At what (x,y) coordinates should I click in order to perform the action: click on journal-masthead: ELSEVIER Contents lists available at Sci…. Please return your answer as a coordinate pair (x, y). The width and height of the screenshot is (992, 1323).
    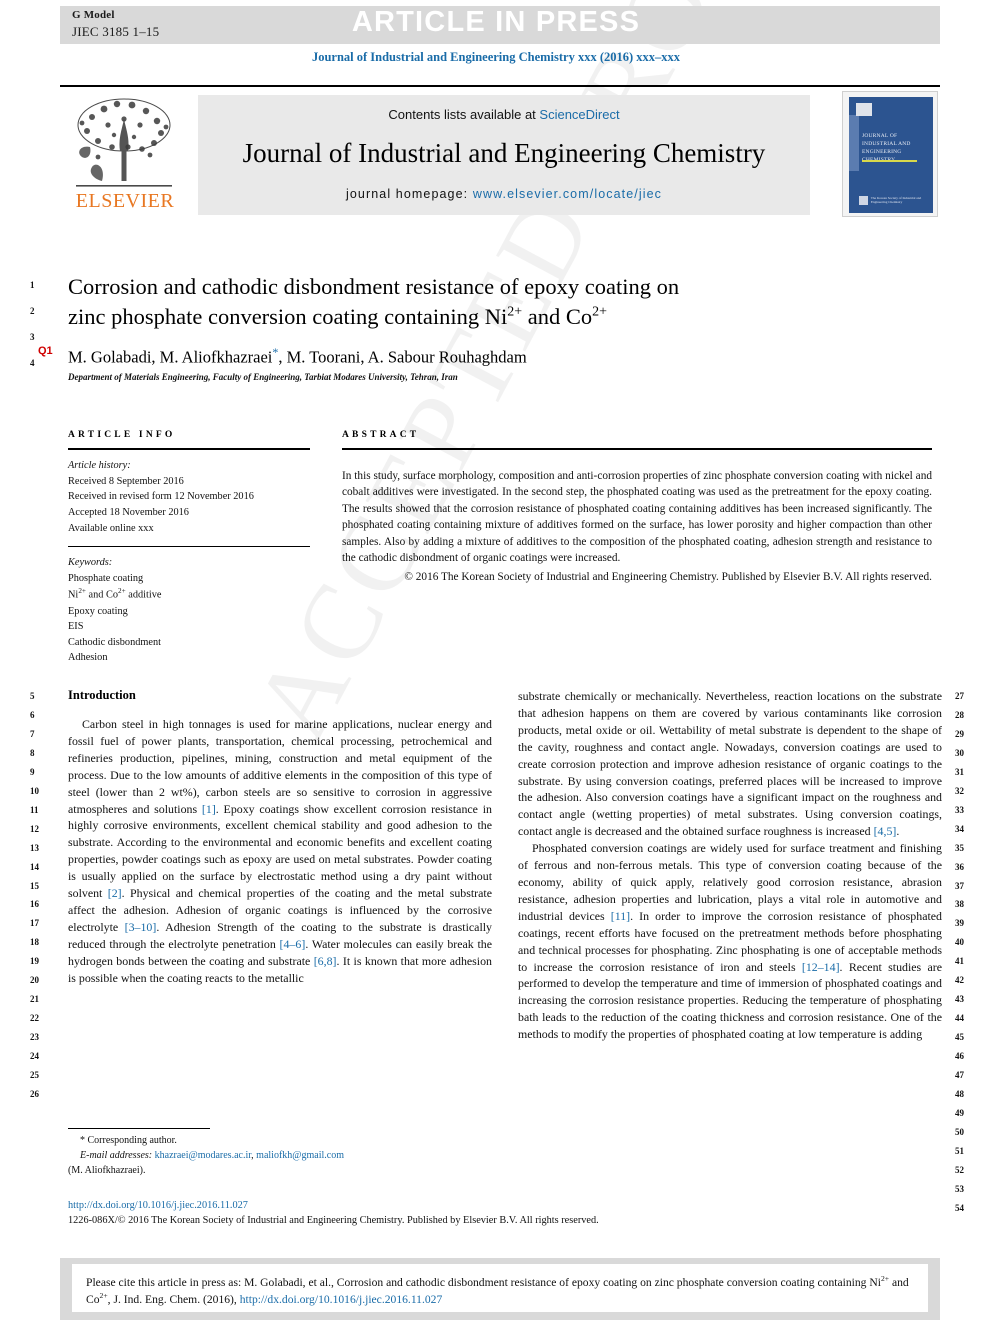
    Looking at the image, I should click on (500, 151).